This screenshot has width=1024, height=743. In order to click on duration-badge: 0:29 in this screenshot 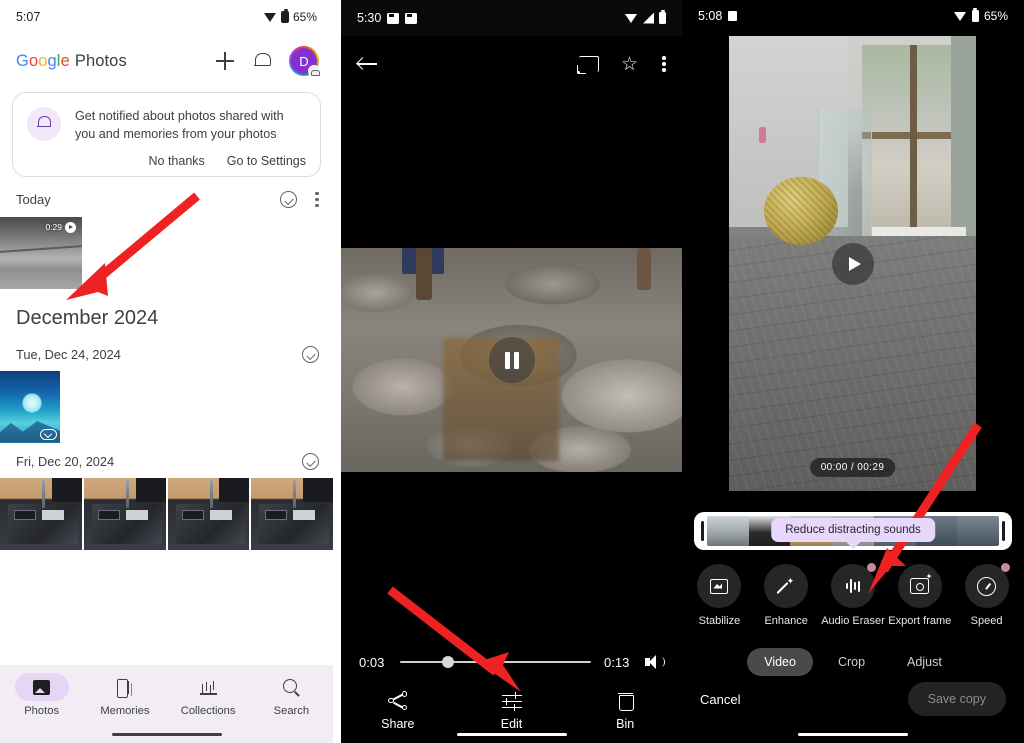, I will do `click(60, 227)`.